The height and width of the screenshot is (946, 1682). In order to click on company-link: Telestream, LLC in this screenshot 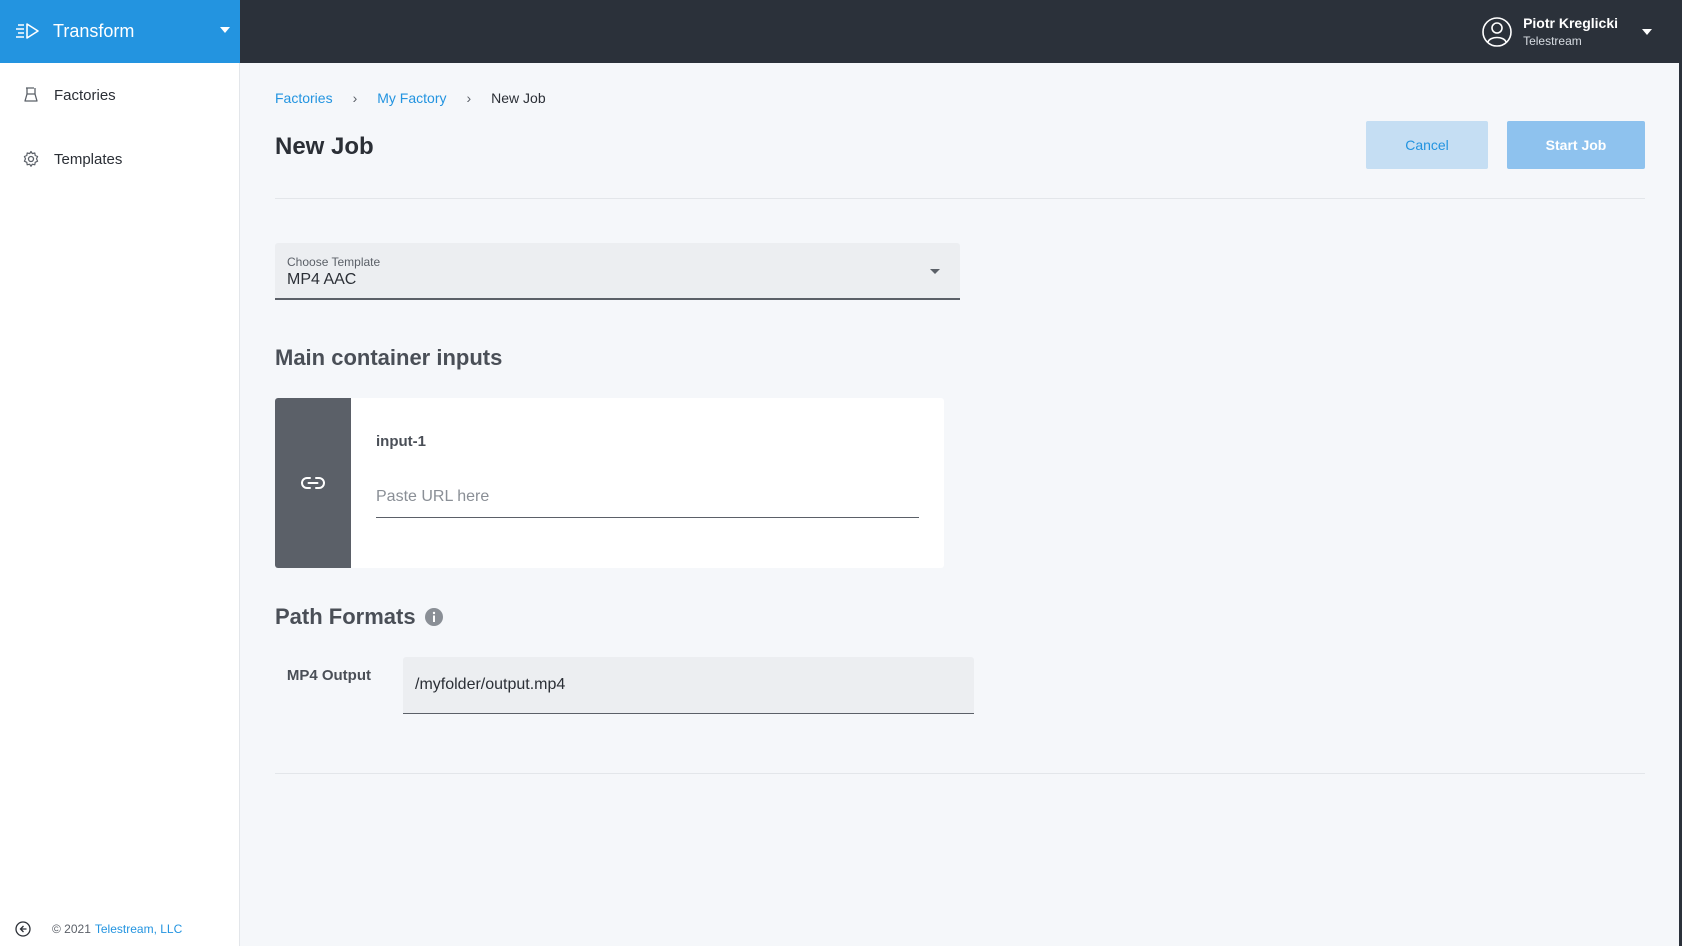, I will do `click(138, 929)`.